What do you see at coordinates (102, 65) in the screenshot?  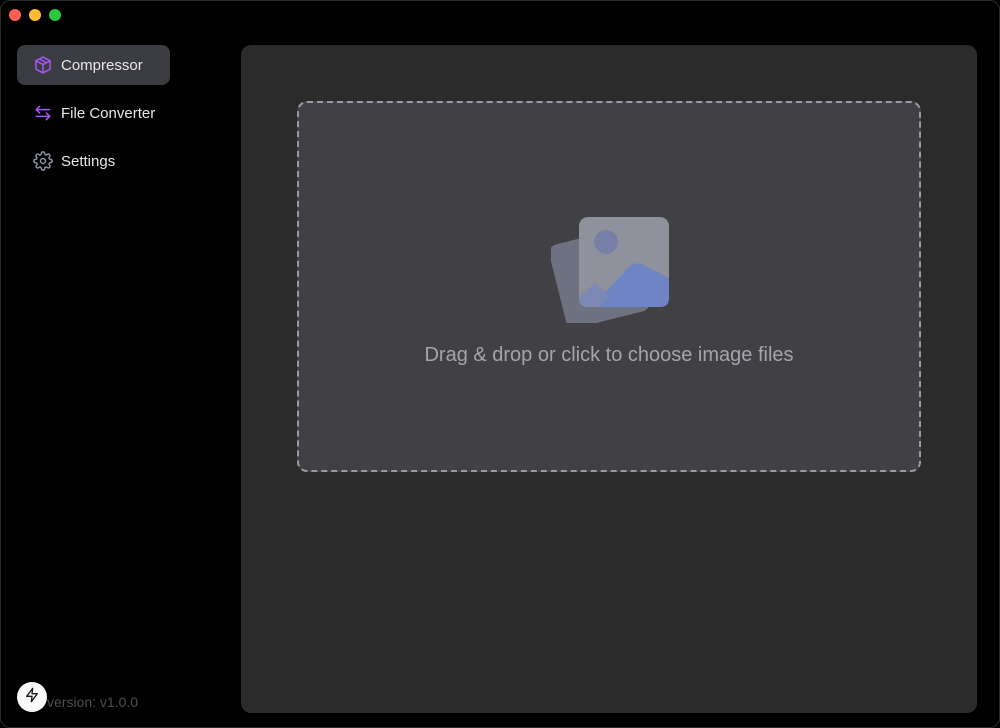 I see `sidebar-item-label: Compressor` at bounding box center [102, 65].